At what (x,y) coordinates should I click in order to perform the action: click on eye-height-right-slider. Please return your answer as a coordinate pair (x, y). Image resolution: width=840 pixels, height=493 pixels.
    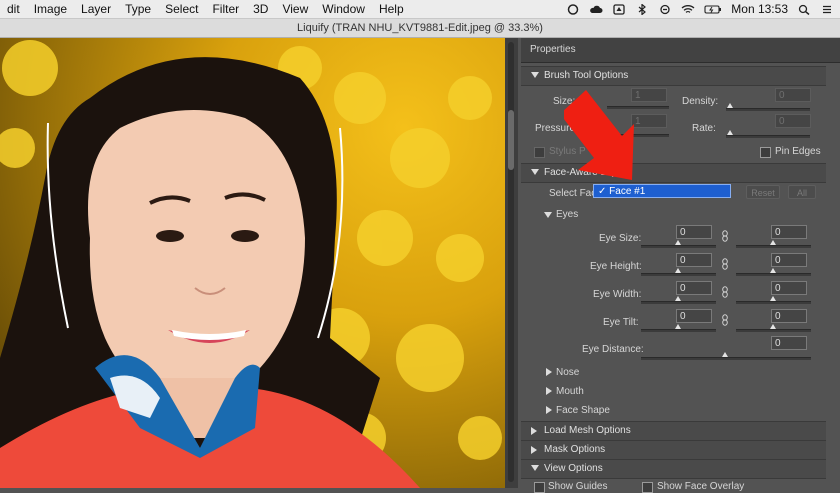
    Looking at the image, I should click on (773, 274).